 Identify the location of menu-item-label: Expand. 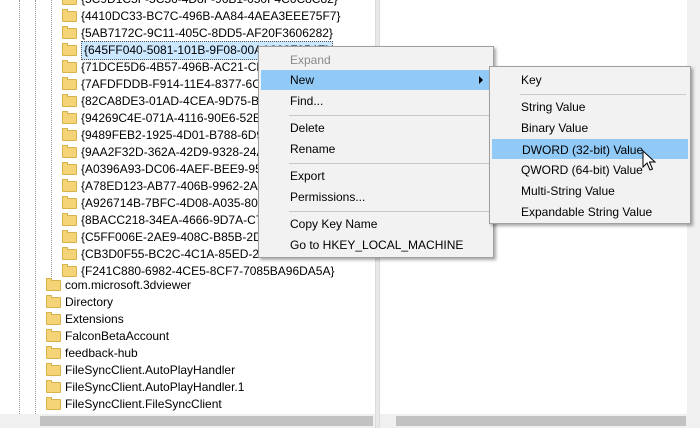
(310, 60).